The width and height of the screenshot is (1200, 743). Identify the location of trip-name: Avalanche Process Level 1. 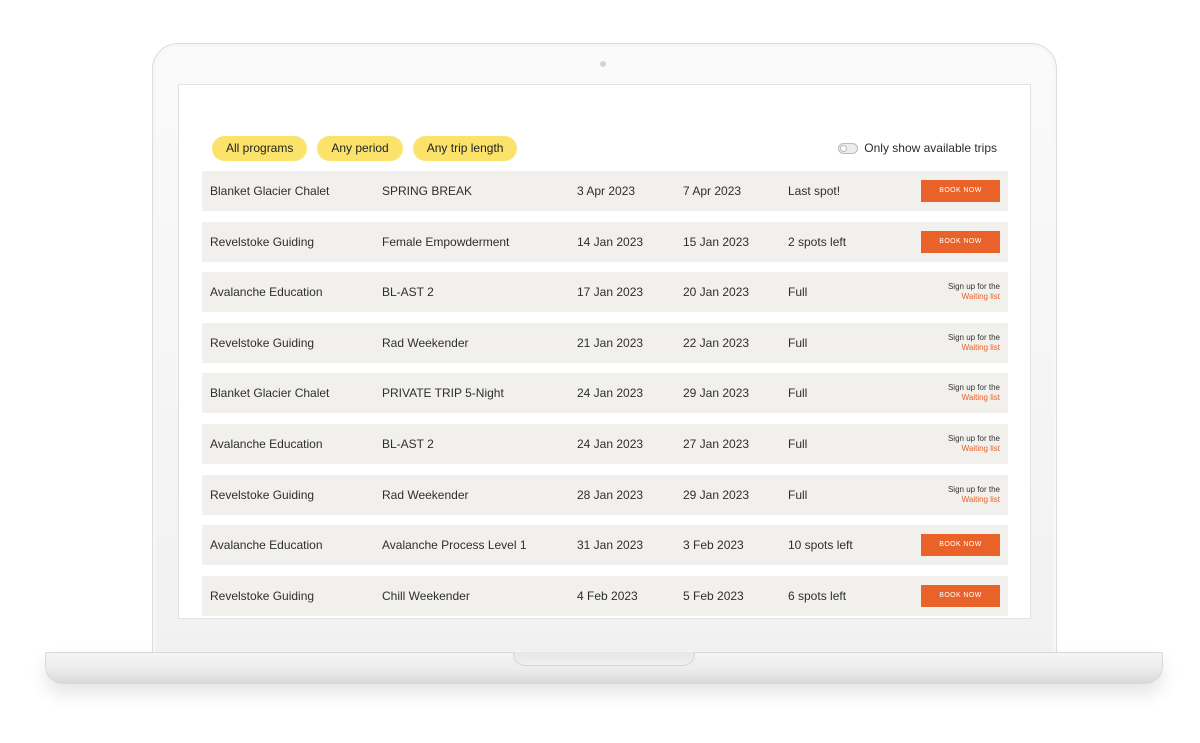
(454, 545).